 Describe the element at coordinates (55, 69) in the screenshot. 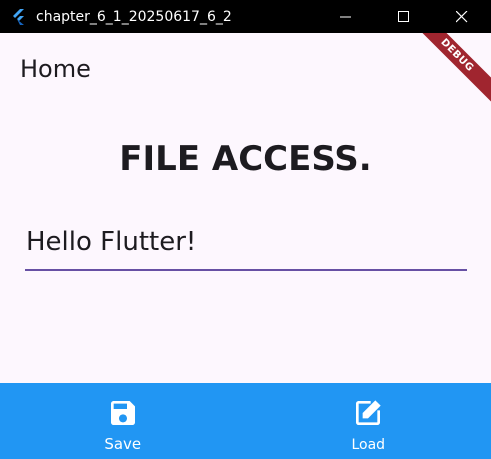

I see `appbar-title: Home` at that location.